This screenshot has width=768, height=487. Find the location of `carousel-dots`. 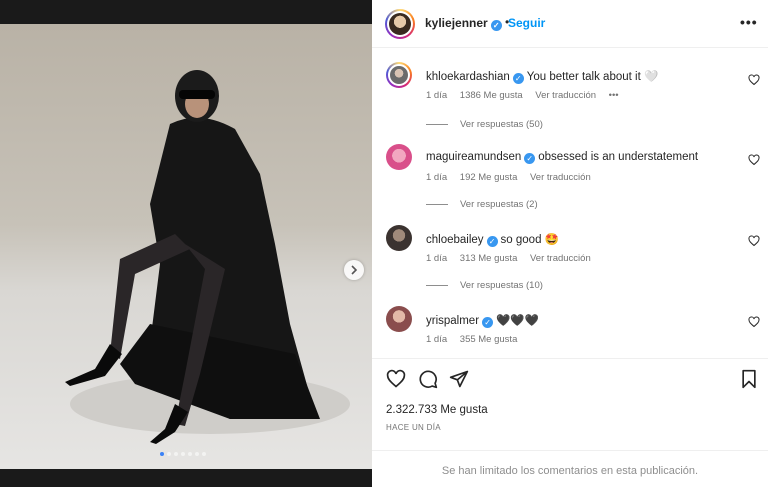

carousel-dots is located at coordinates (183, 454).